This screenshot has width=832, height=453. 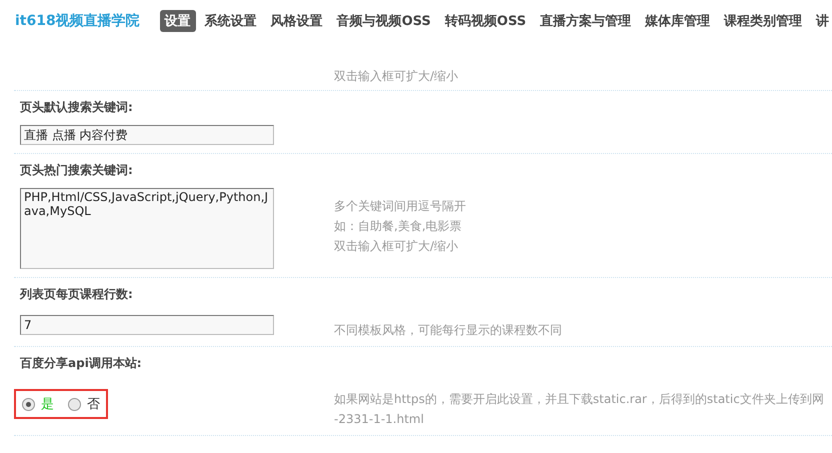 I want to click on setting-label: 百度分享api调用本站:, so click(x=81, y=363).